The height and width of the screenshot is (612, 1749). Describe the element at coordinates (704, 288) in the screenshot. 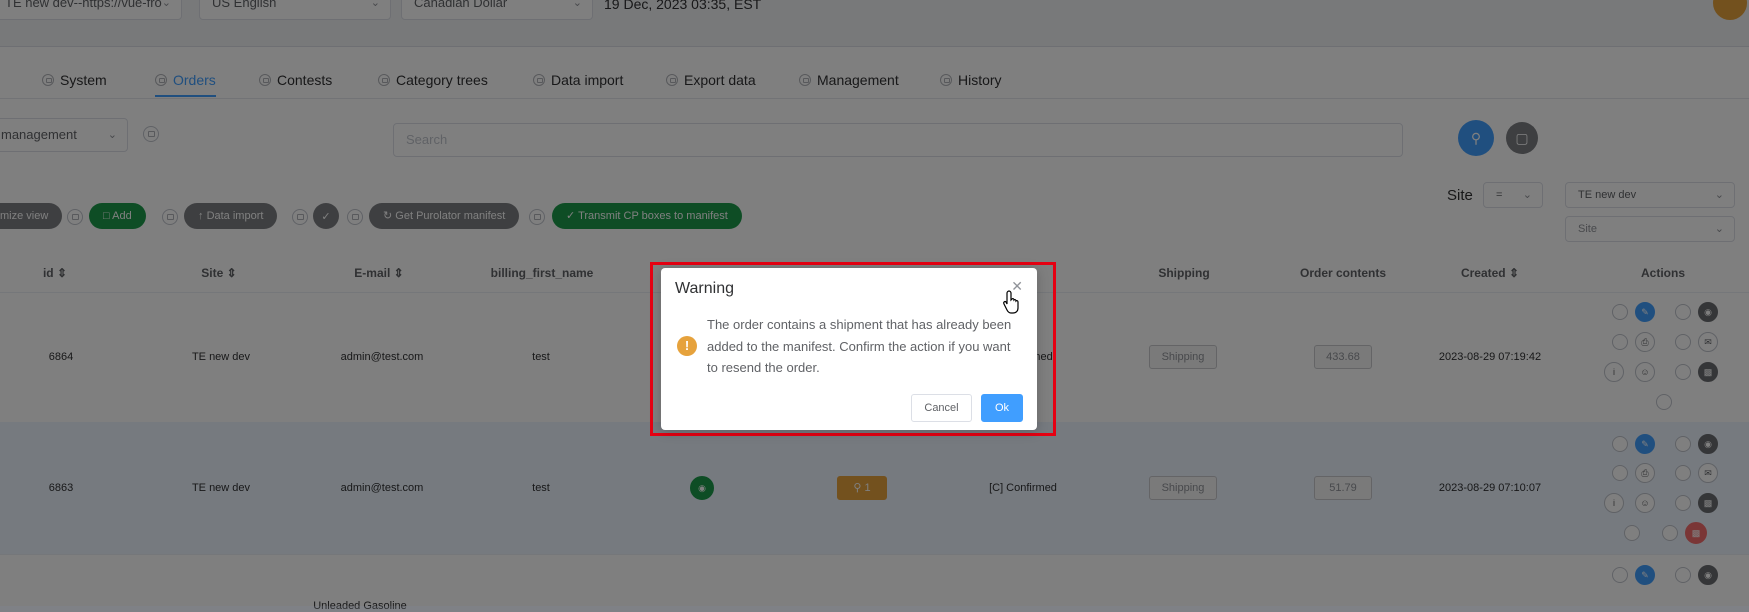

I see `dialog-title: Warning` at that location.